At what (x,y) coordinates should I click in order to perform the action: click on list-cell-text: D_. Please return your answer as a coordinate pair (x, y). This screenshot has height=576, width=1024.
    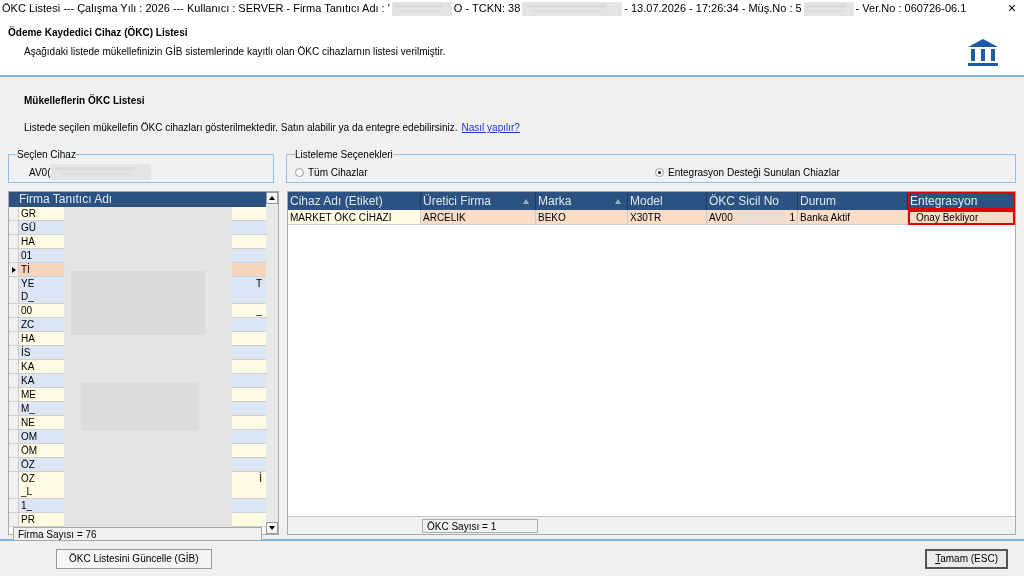
    Looking at the image, I should click on (28, 296).